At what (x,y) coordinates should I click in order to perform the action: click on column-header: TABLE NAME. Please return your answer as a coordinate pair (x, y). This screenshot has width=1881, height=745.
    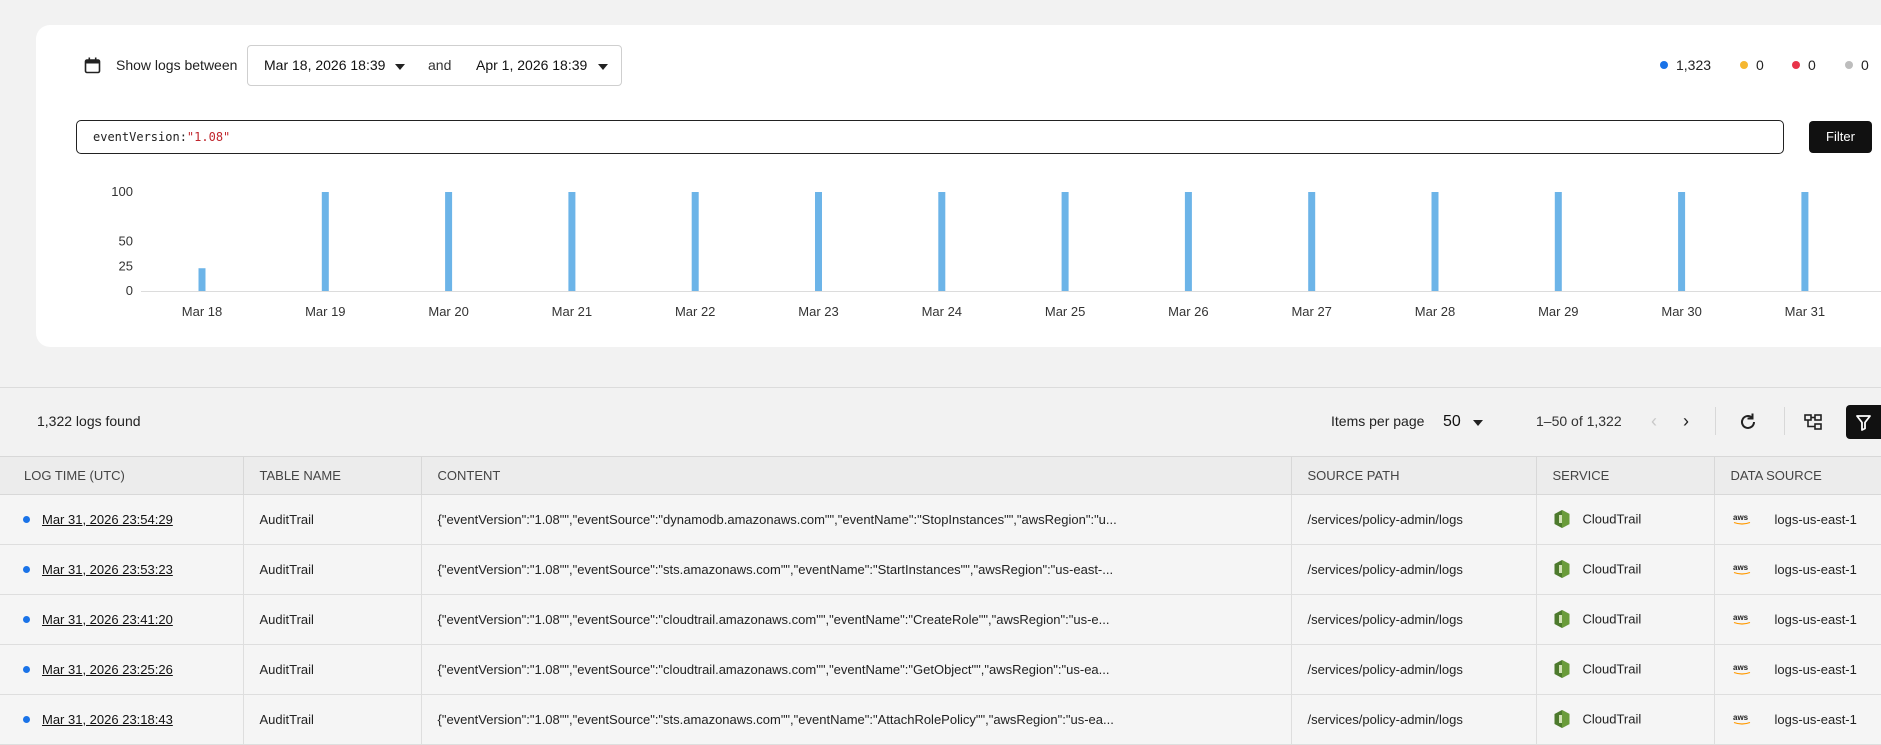
    Looking at the image, I should click on (332, 475).